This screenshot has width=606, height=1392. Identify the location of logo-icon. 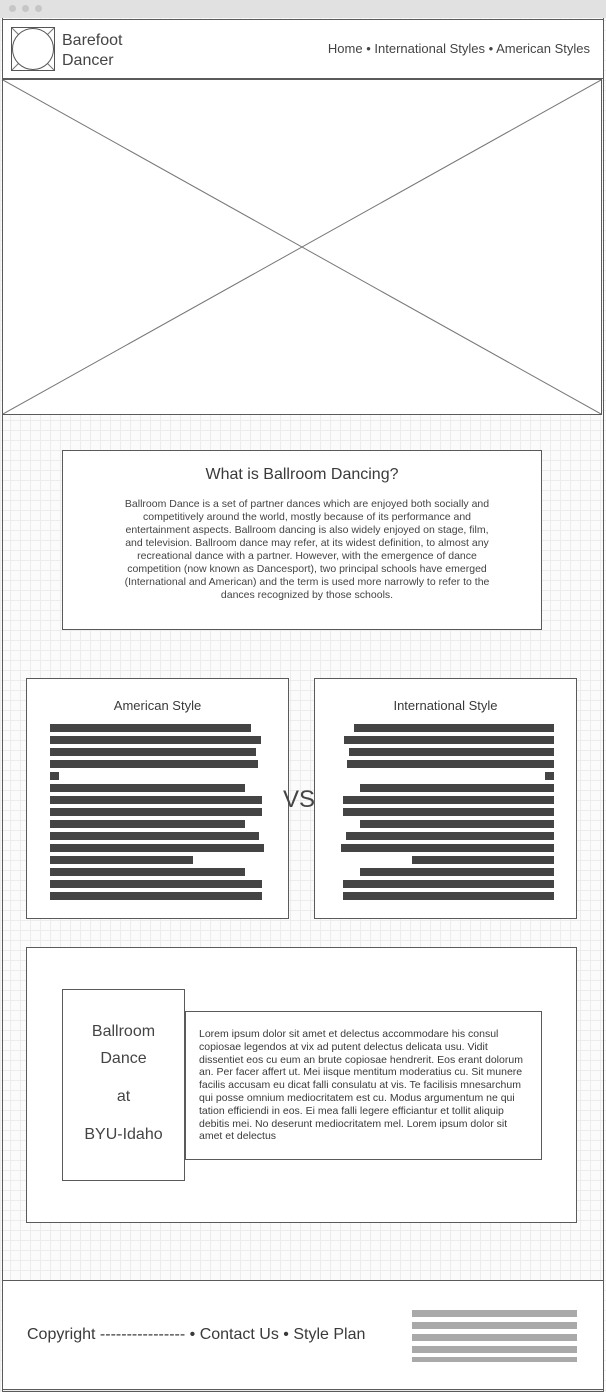
(33, 49).